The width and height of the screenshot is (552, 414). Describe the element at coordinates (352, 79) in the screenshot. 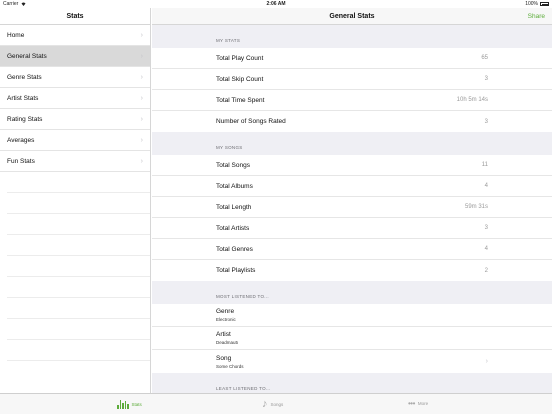

I see `table-row: Total Skip Count 3` at that location.